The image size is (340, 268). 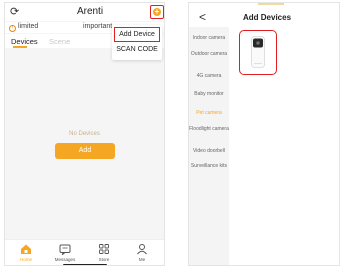 I want to click on empty-state-message: No Devices, so click(x=84, y=134).